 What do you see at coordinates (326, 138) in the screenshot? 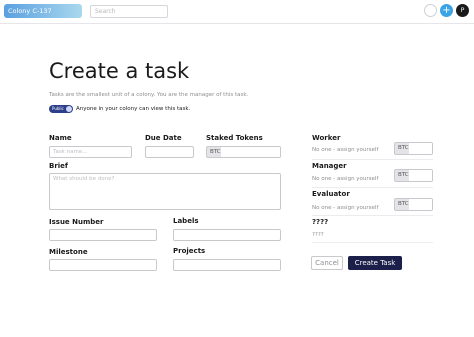
I see `worker-label: Worker` at bounding box center [326, 138].